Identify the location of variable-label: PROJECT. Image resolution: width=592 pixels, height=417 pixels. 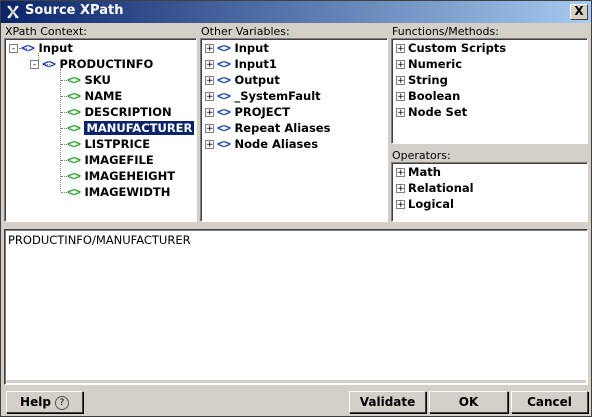
(262, 112).